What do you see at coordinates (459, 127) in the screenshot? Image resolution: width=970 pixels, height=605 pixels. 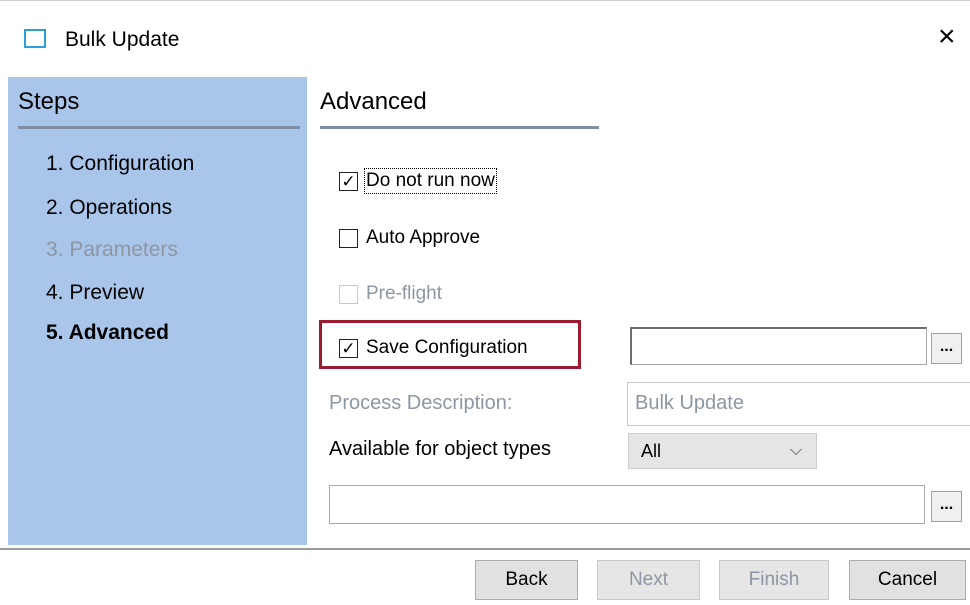 I see `title-divider` at bounding box center [459, 127].